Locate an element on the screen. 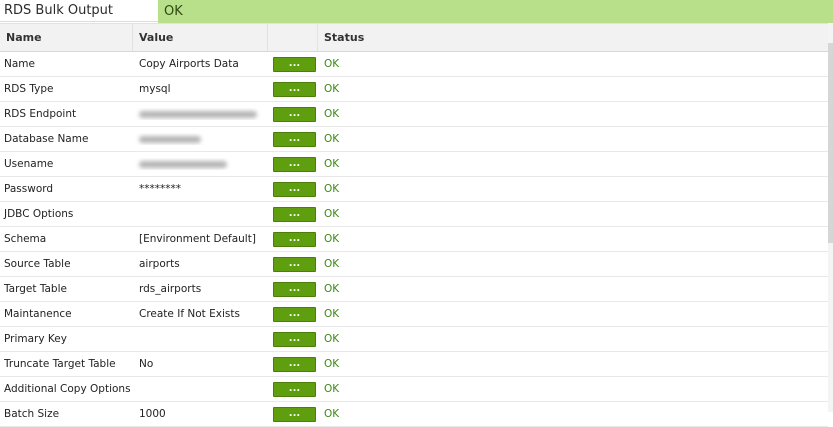  property-name: Source Table is located at coordinates (37, 264).